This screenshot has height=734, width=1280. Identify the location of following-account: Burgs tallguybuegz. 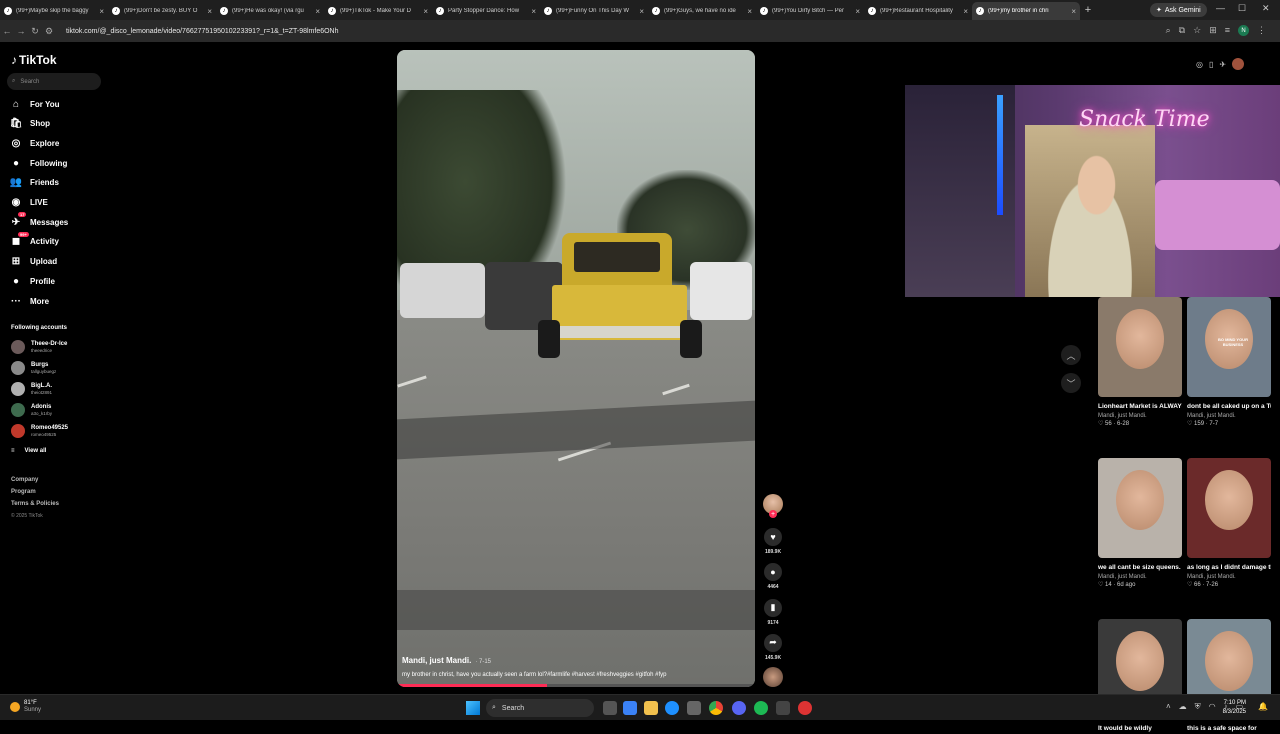
(33, 368).